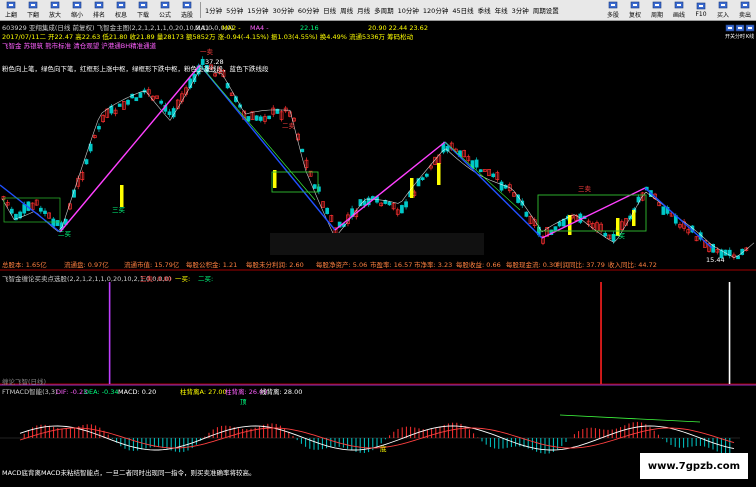  Describe the element at coordinates (546, 10) in the screenshot. I see `period-15: 周期设置` at that location.